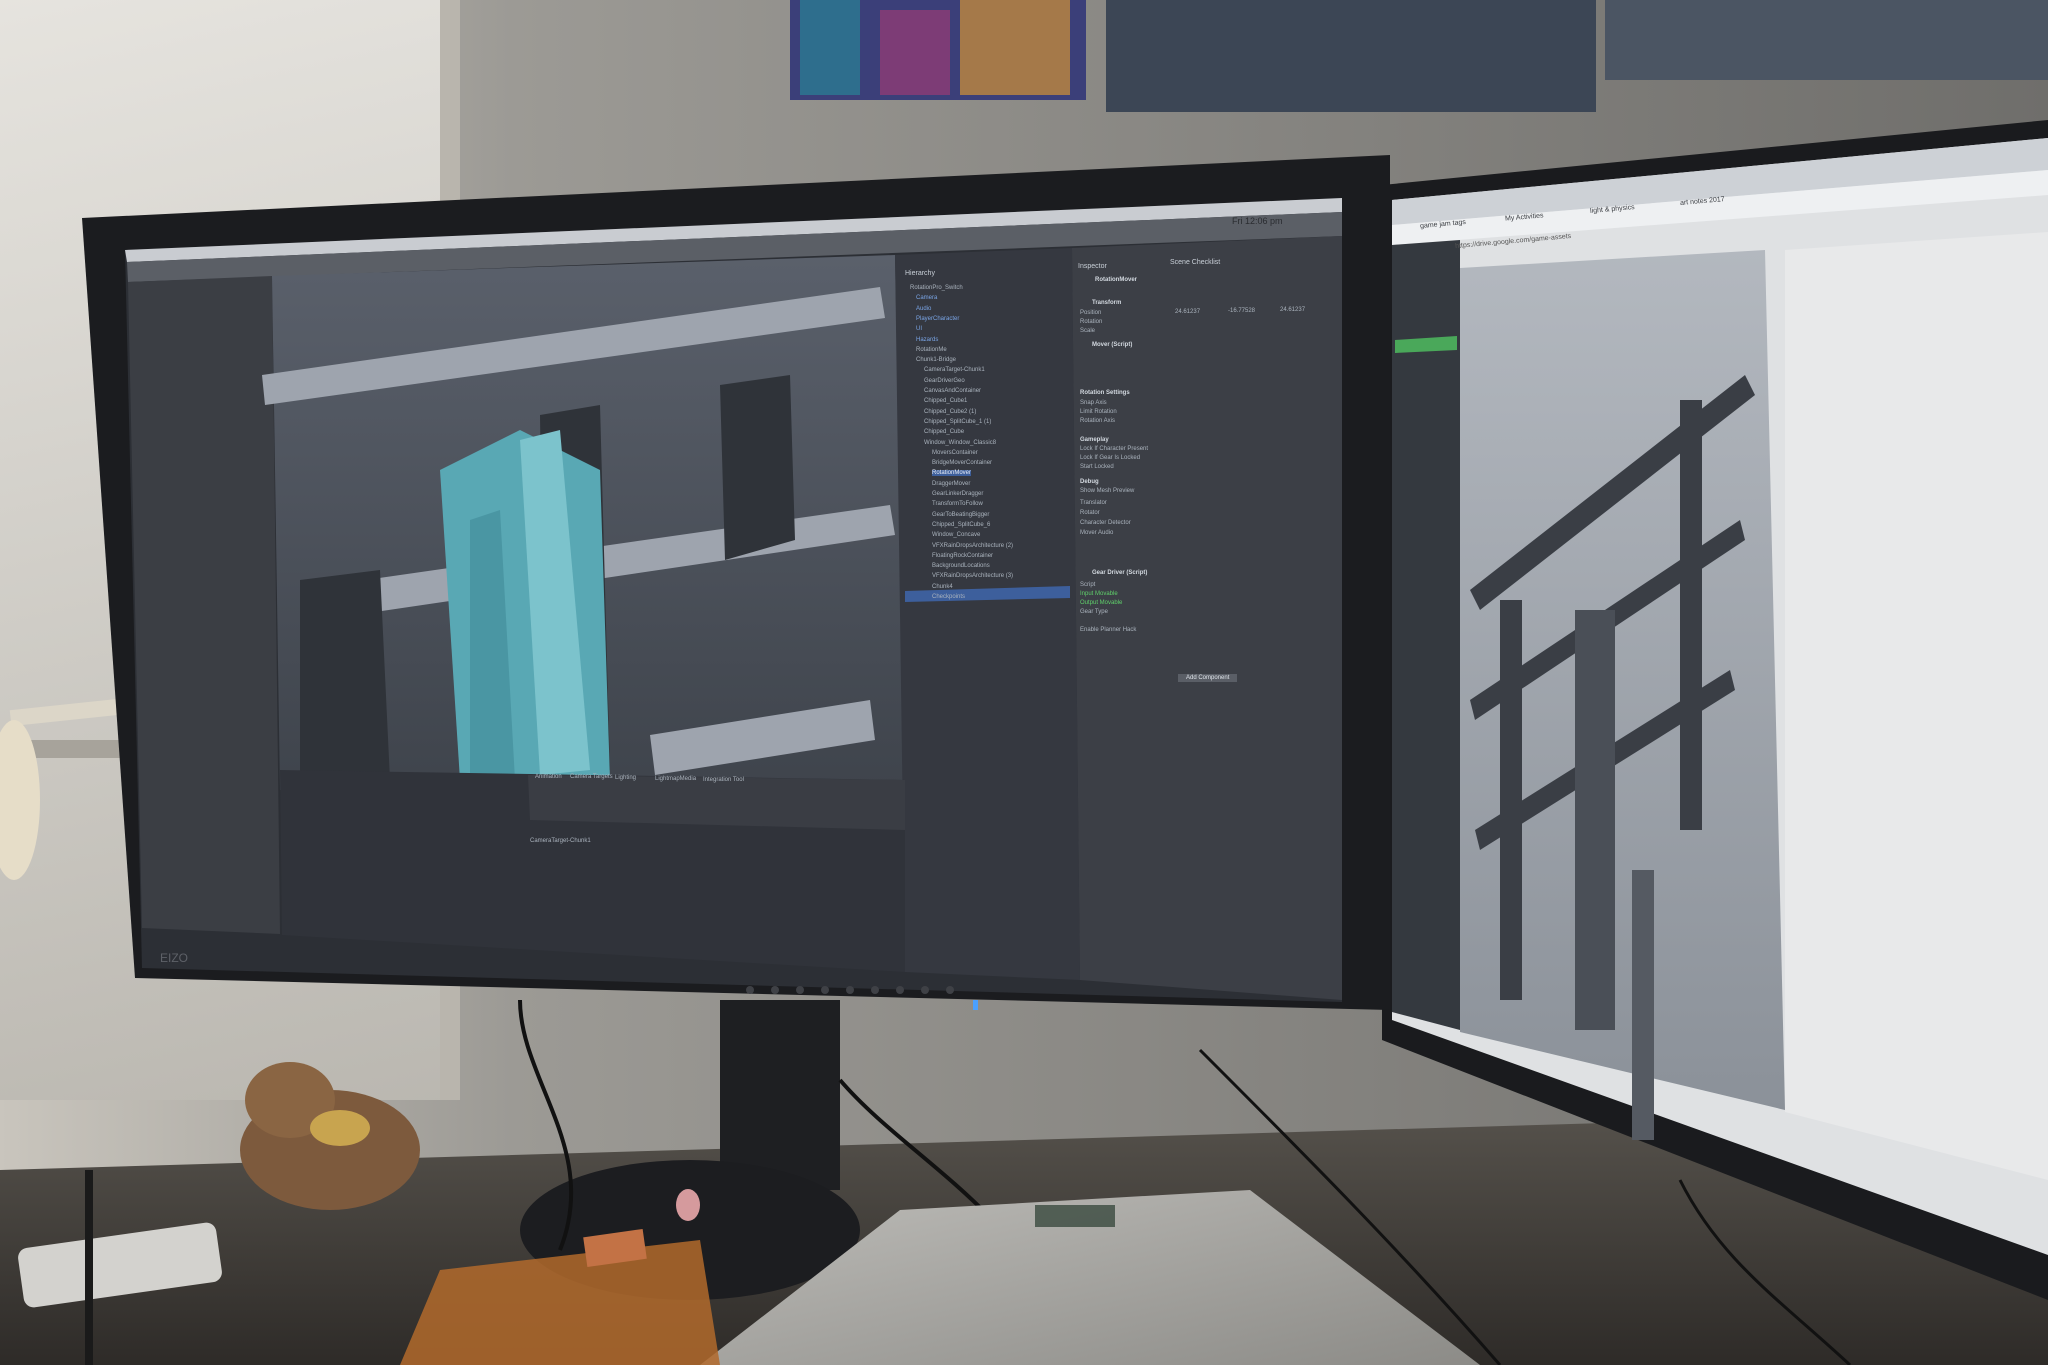 The image size is (2048, 1365). I want to click on lock-if-gear-label: Lock If Gear Is Locked, so click(1110, 458).